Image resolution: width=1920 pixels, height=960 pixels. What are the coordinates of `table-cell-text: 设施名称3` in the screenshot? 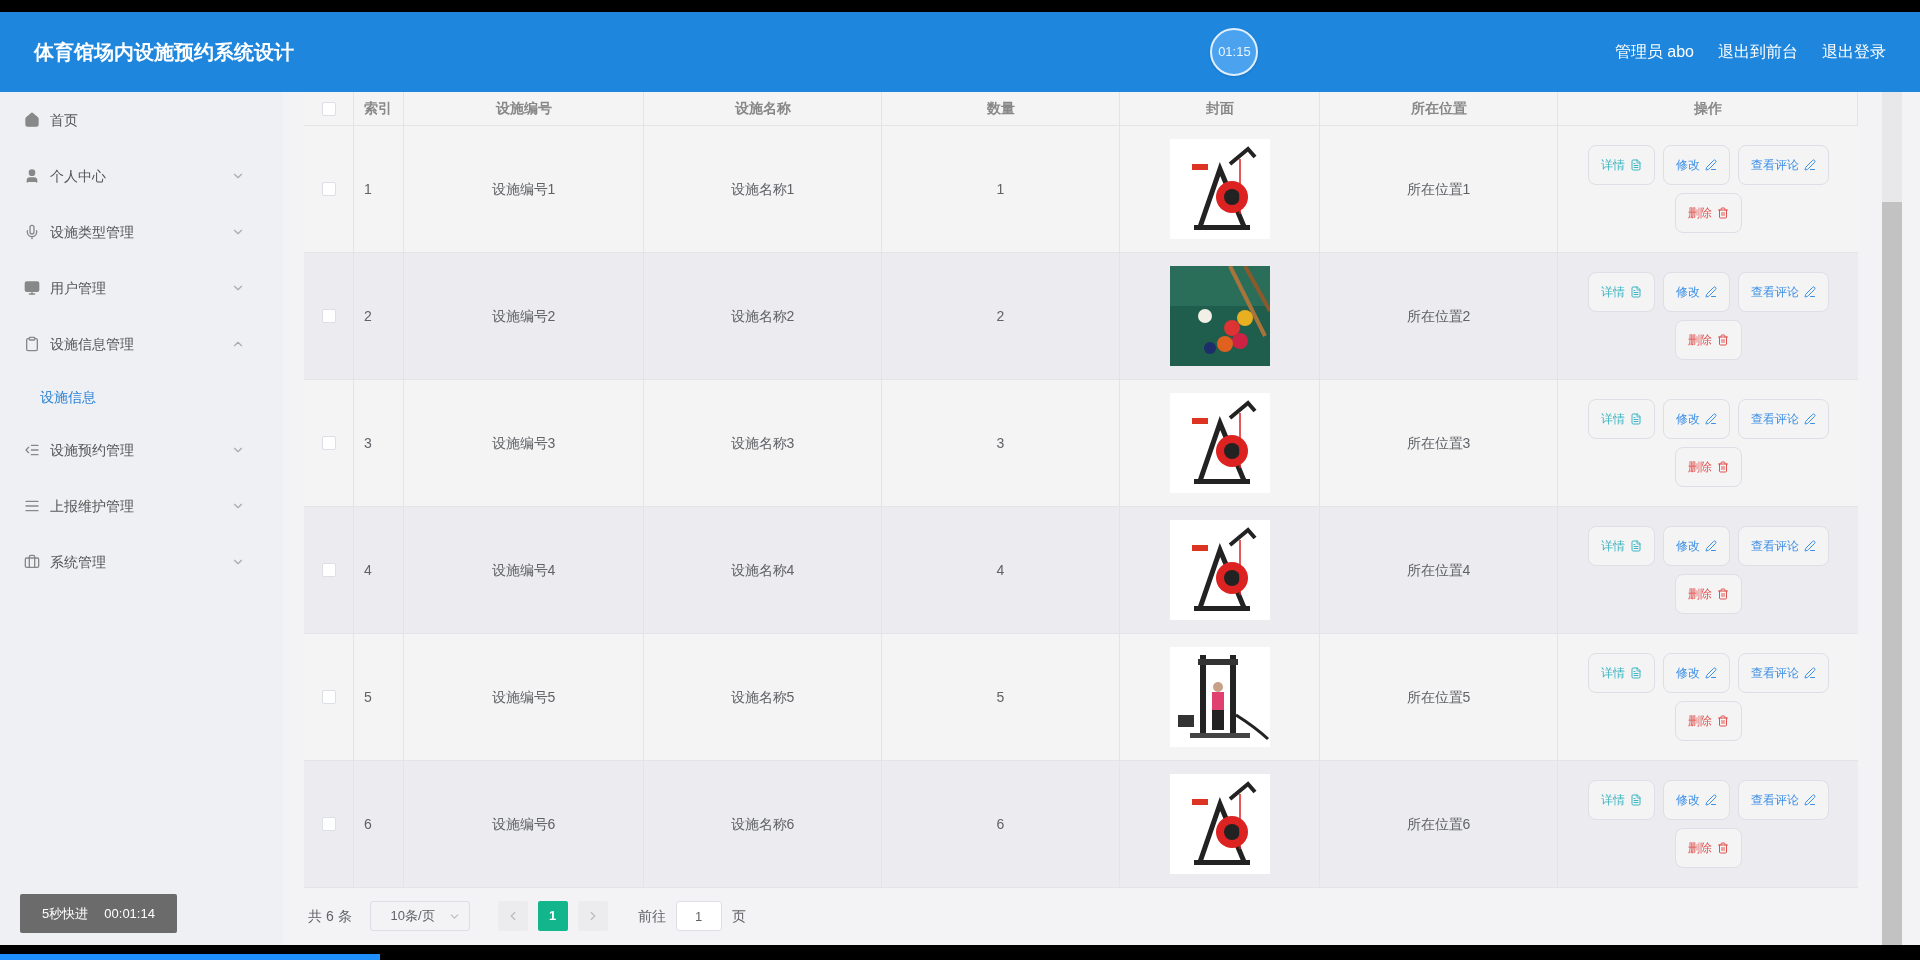 It's located at (762, 443).